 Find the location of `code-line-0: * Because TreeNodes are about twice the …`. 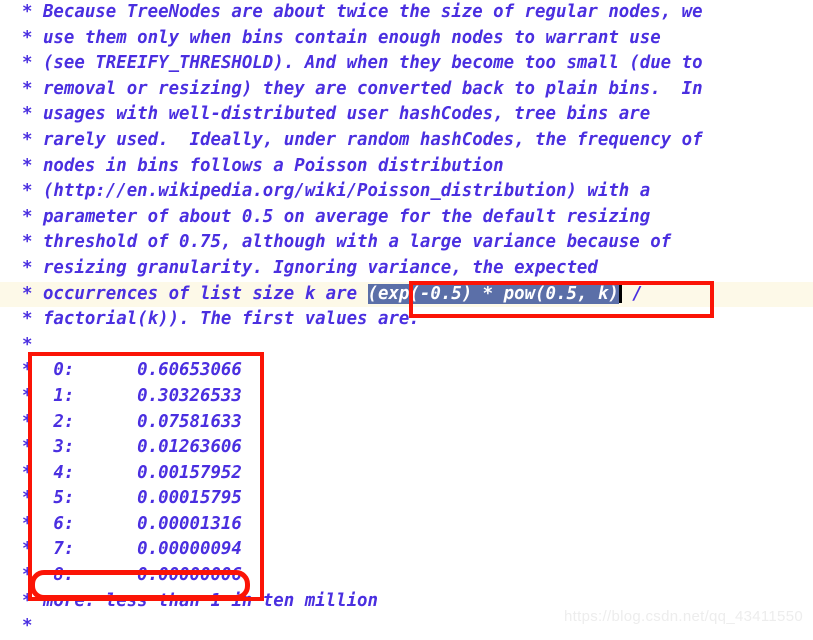

code-line-0: * Because TreeNodes are about twice the … is located at coordinates (406, 13).